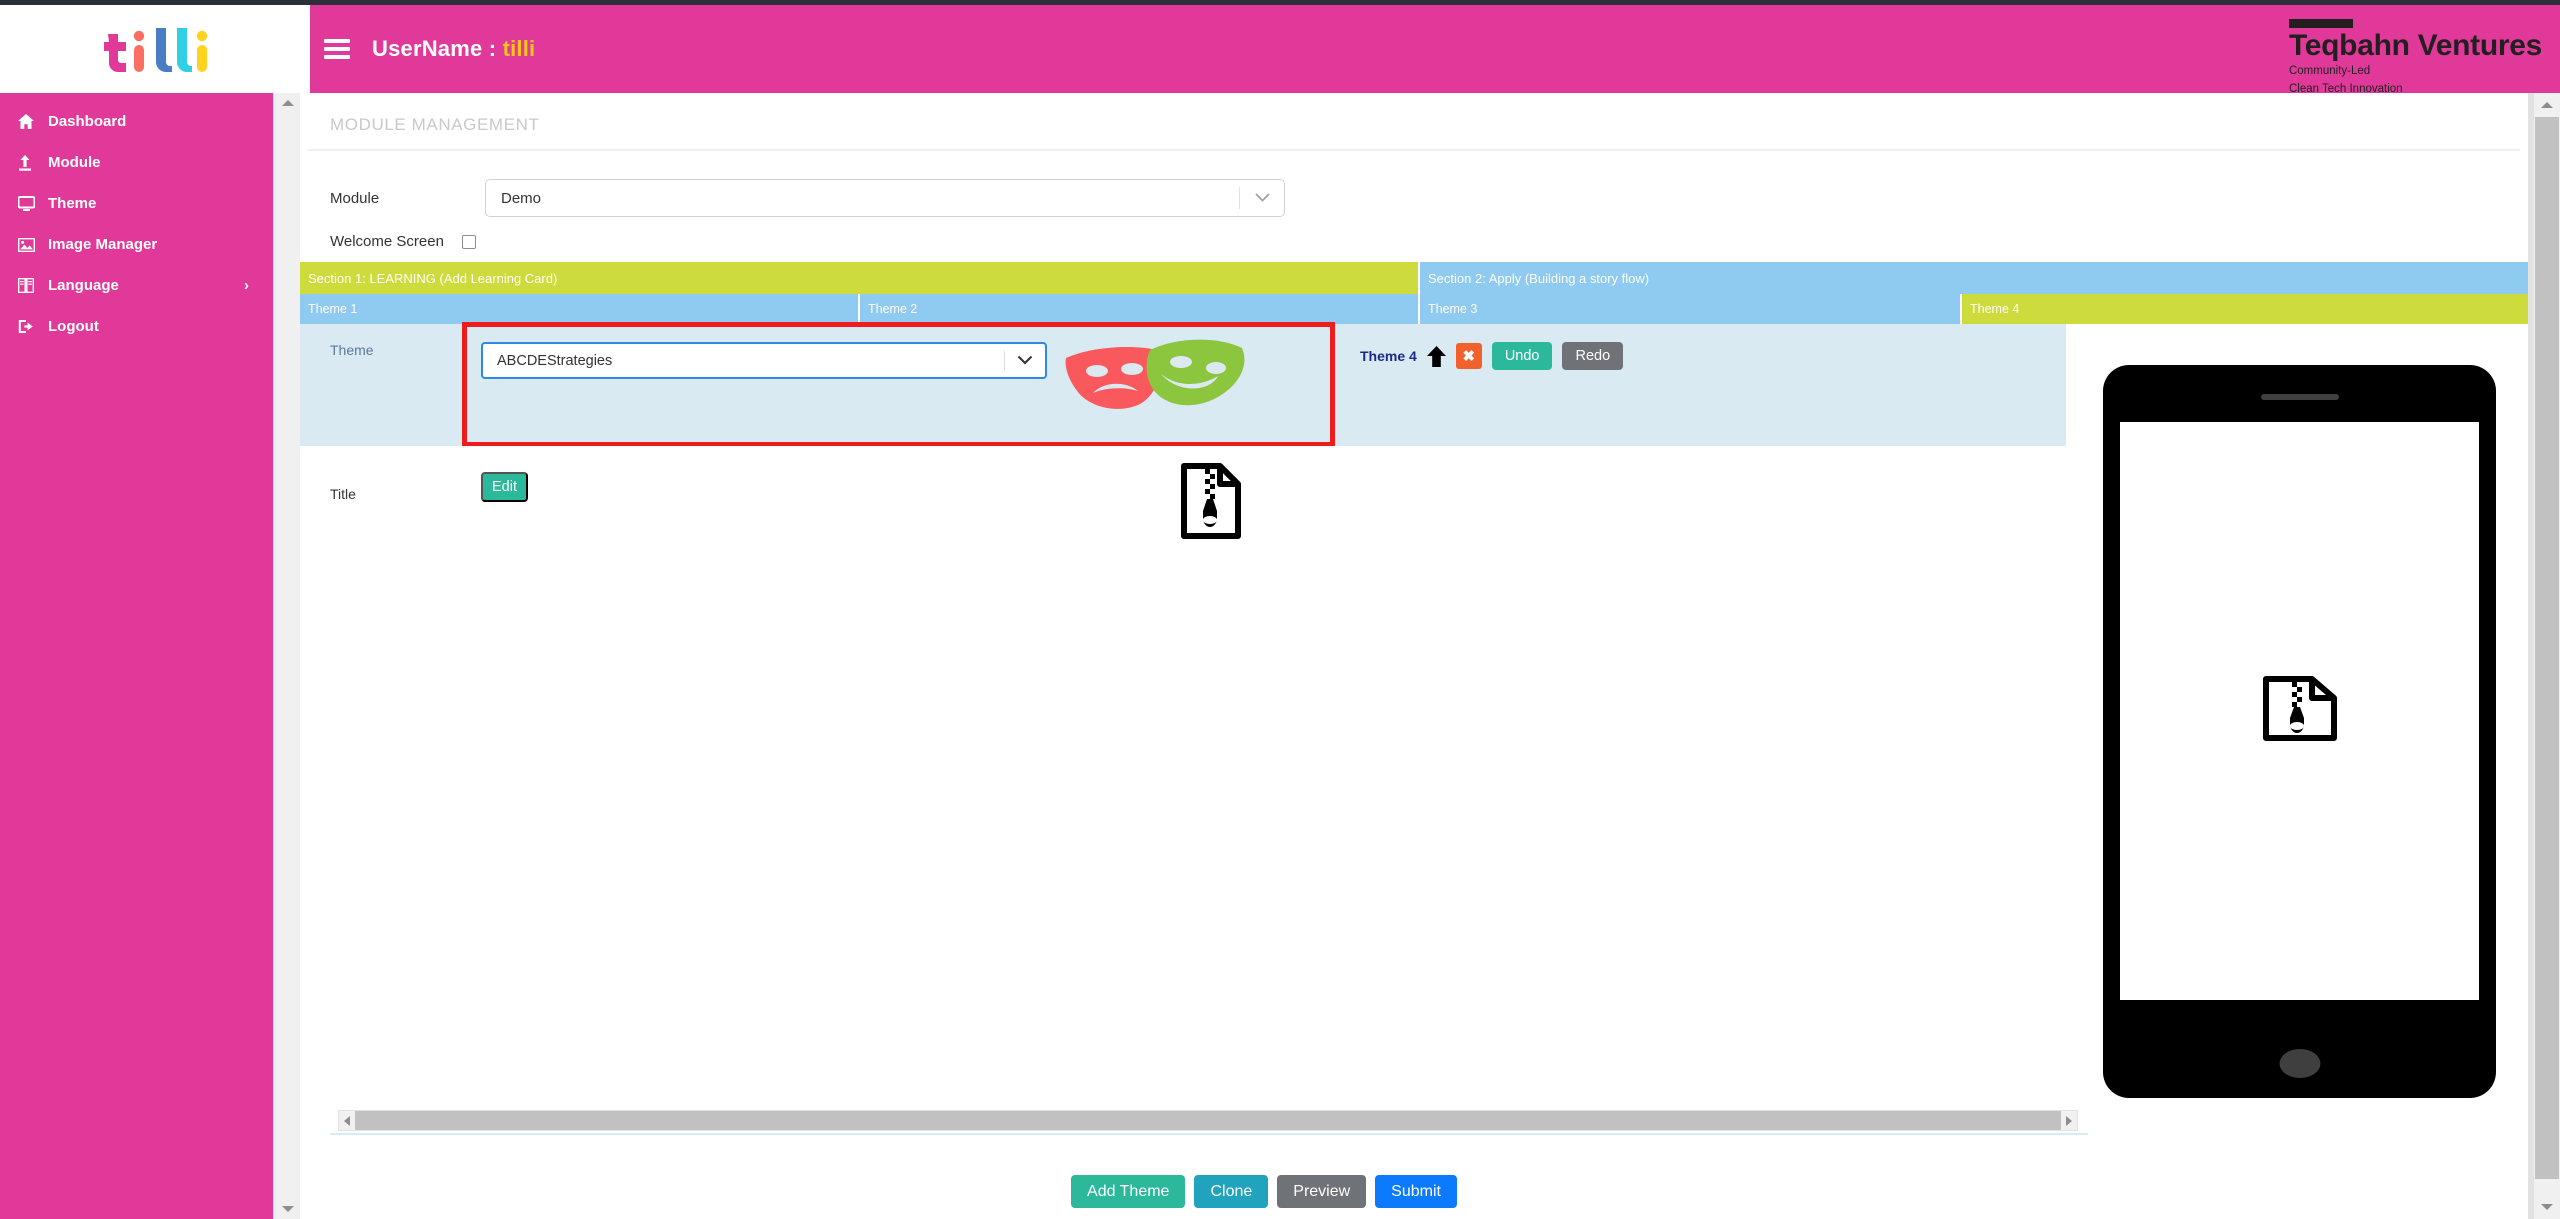 The height and width of the screenshot is (1219, 2560). What do you see at coordinates (87, 121) in the screenshot?
I see `sidebar-item-label: Dashboard` at bounding box center [87, 121].